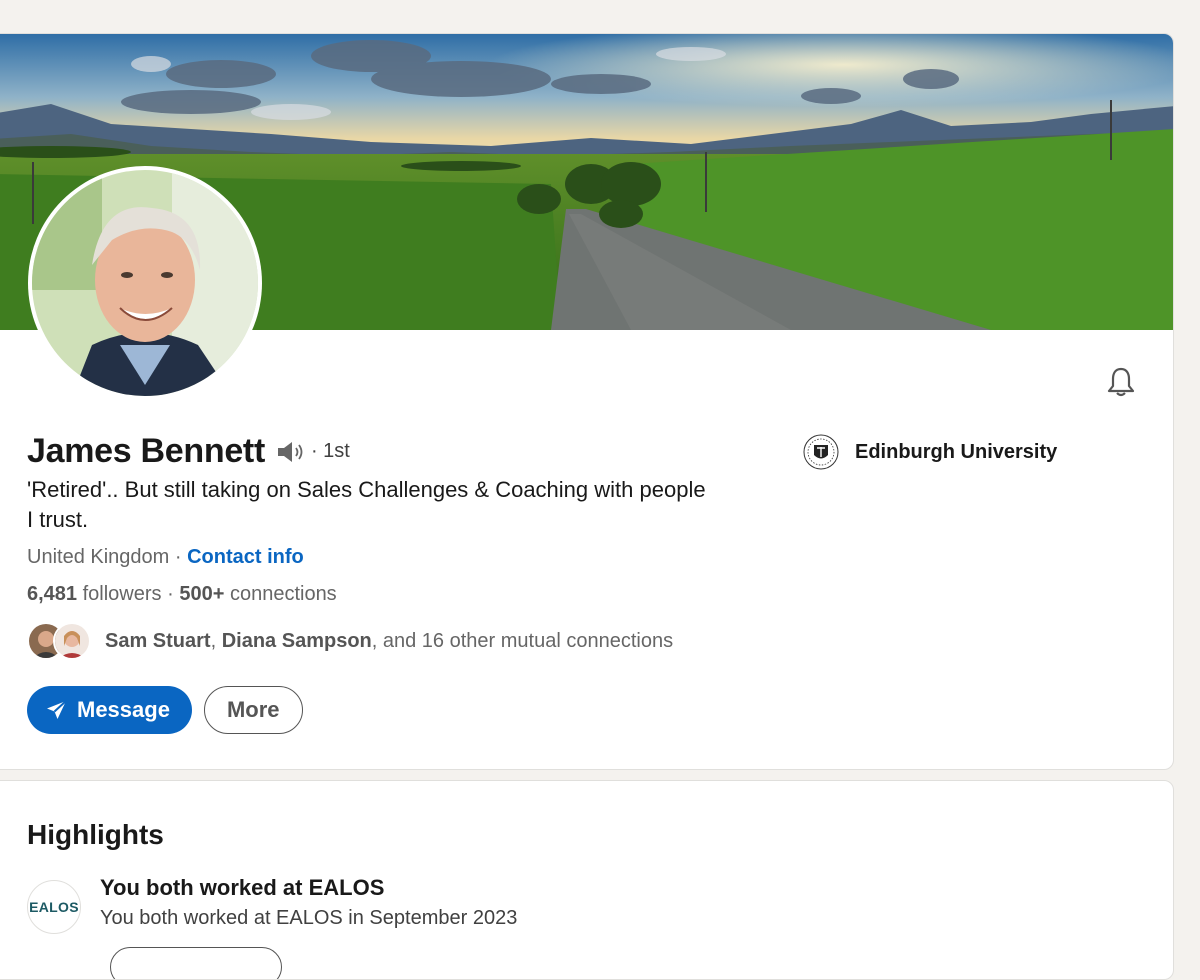  What do you see at coordinates (57, 709) in the screenshot?
I see `paper-plane-icon` at bounding box center [57, 709].